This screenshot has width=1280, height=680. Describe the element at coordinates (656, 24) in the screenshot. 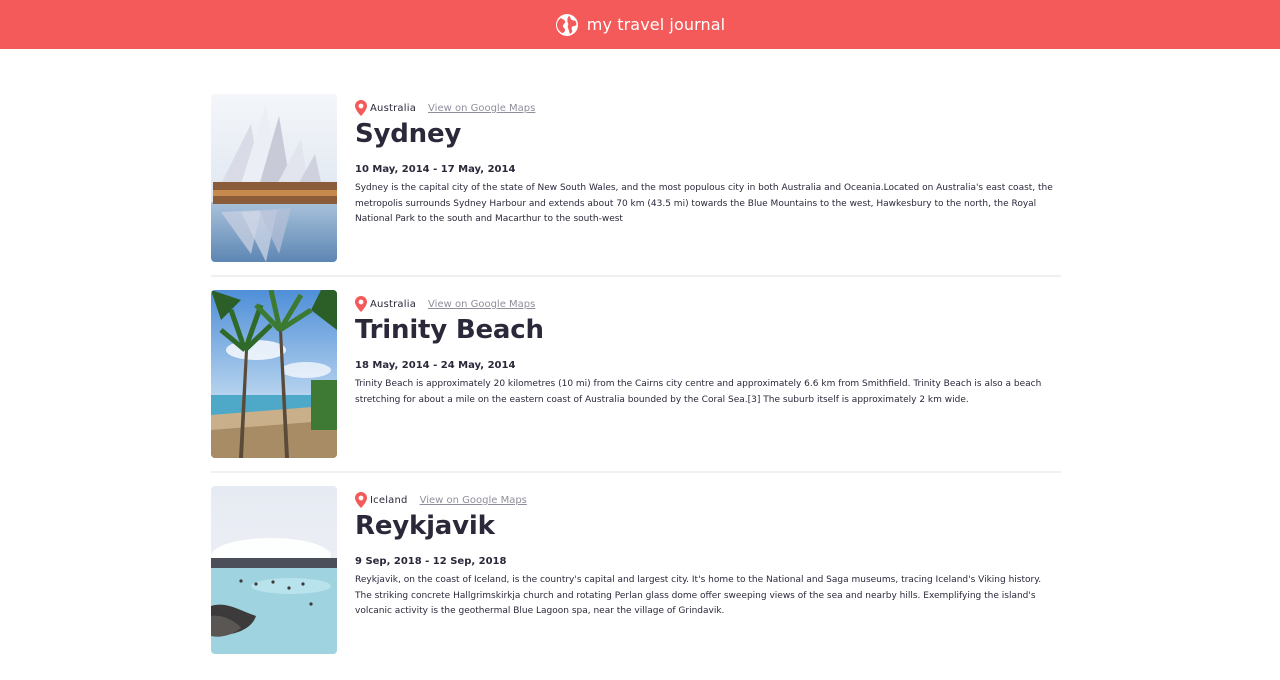

I see `app-title: my travel journal` at that location.